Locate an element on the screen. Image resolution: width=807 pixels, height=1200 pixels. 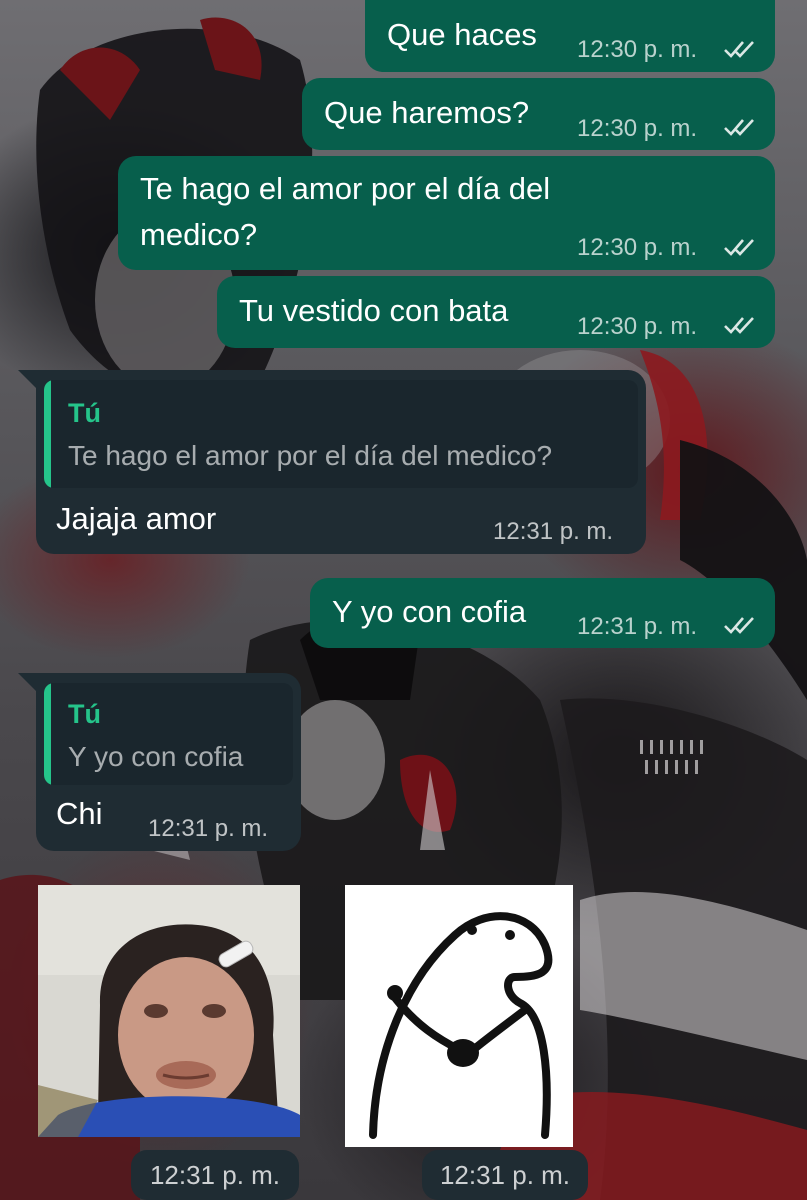
message-text: Chi is located at coordinates (79, 813).